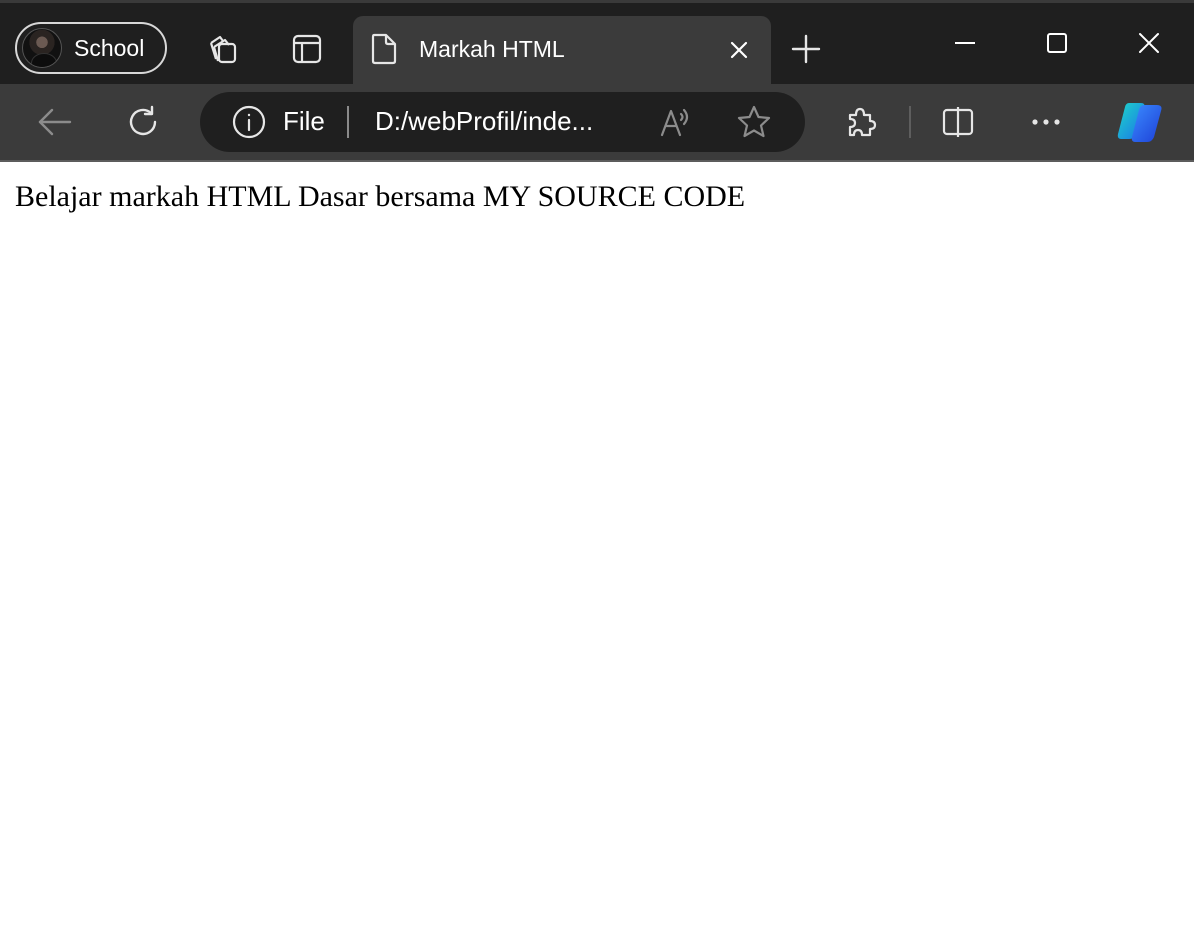 Image resolution: width=1194 pixels, height=940 pixels. I want to click on scheme-label: File, so click(304, 121).